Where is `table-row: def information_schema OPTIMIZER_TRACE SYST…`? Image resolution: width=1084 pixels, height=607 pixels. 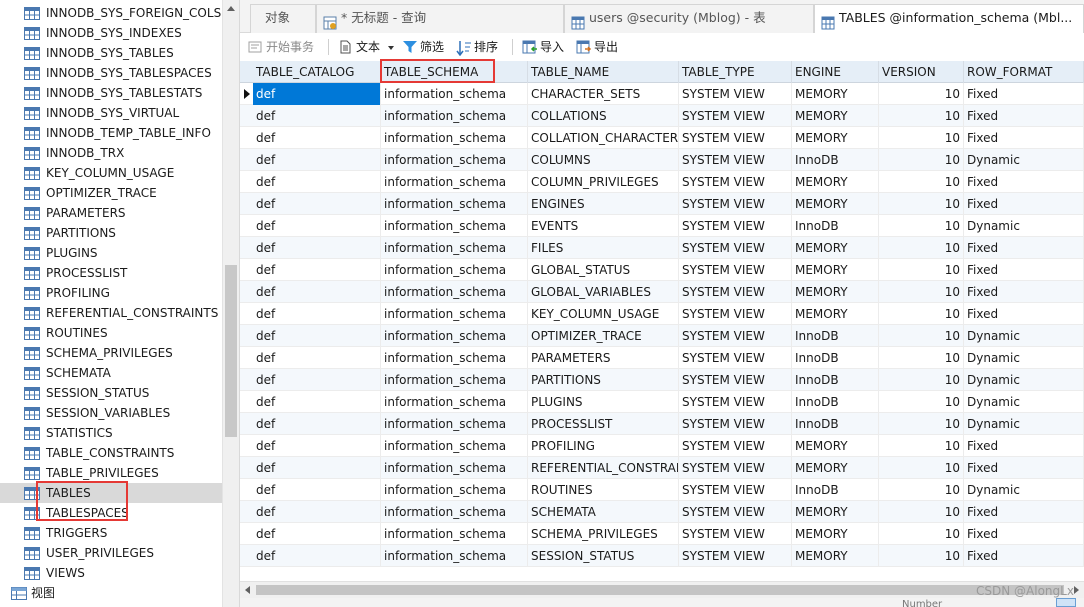 table-row: def information_schema OPTIMIZER_TRACE SYST… is located at coordinates (662, 336).